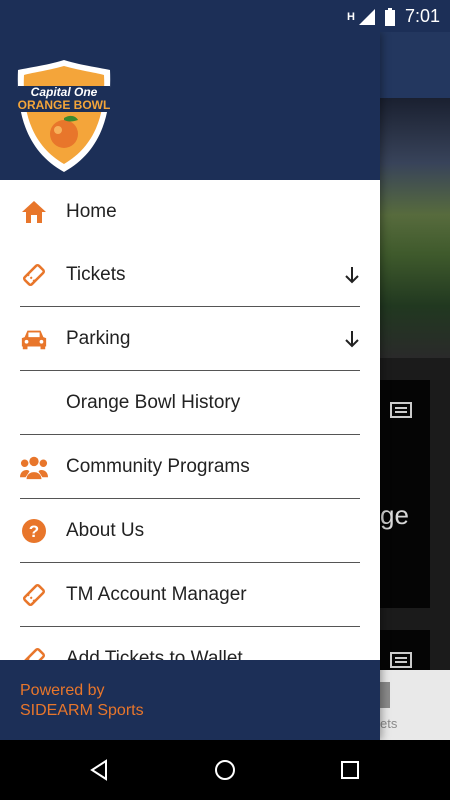 The height and width of the screenshot is (800, 450). Describe the element at coordinates (105, 530) in the screenshot. I see `menu-item-label: About Us` at that location.